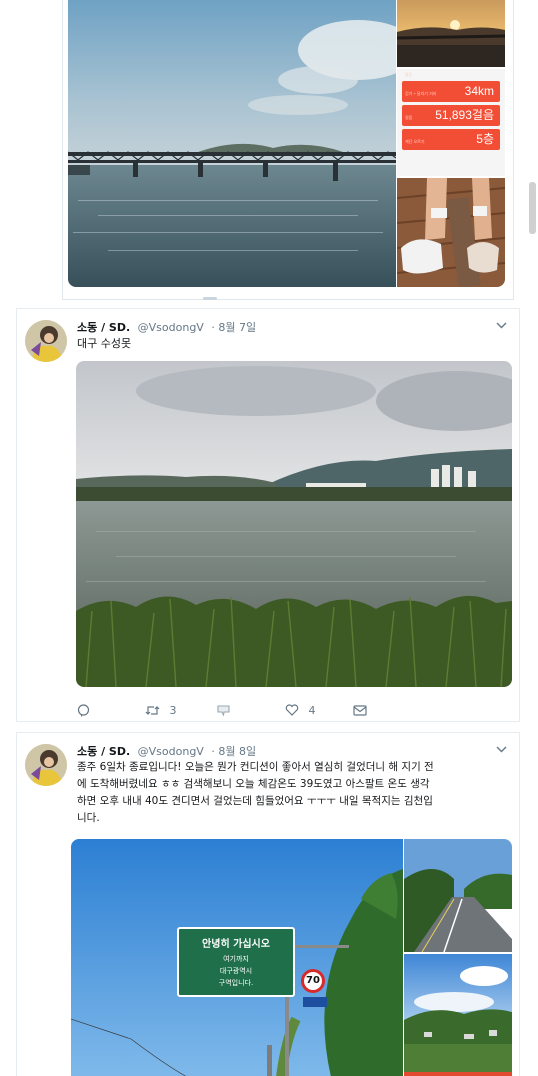  I want to click on retweet-count: 3, so click(173, 710).